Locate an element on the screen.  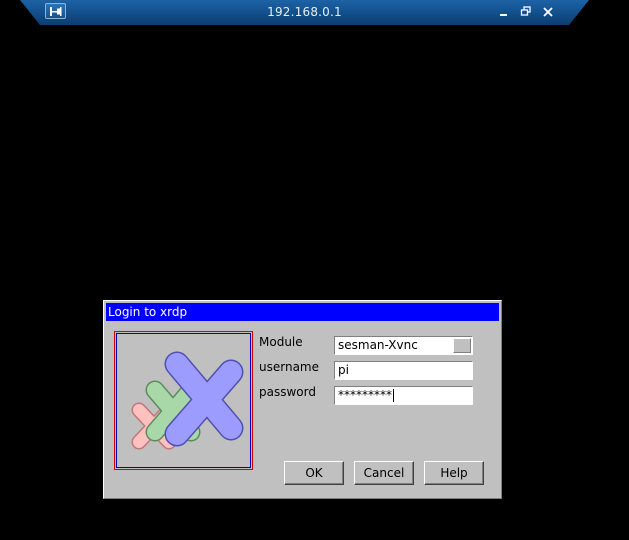
module-value: sesman-Xvnc is located at coordinates (378, 345).